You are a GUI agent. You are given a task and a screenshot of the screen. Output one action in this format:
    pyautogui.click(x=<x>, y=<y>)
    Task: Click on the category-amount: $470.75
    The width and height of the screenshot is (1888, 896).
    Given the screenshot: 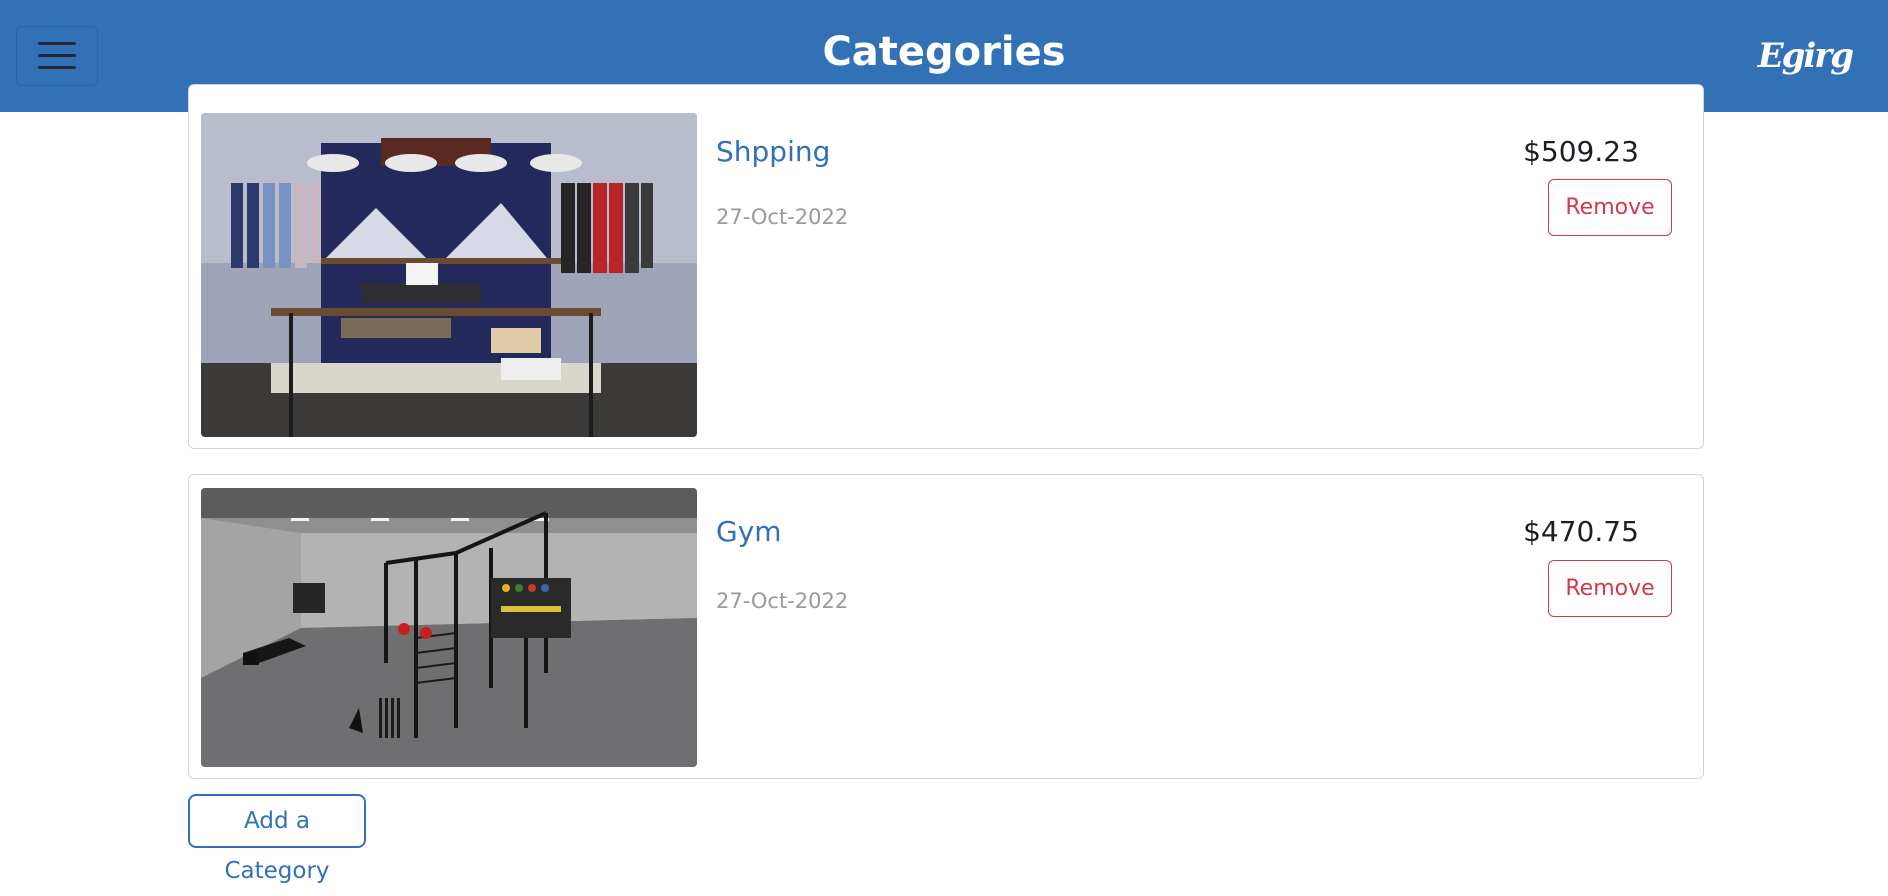 What is the action you would take?
    pyautogui.click(x=1581, y=531)
    